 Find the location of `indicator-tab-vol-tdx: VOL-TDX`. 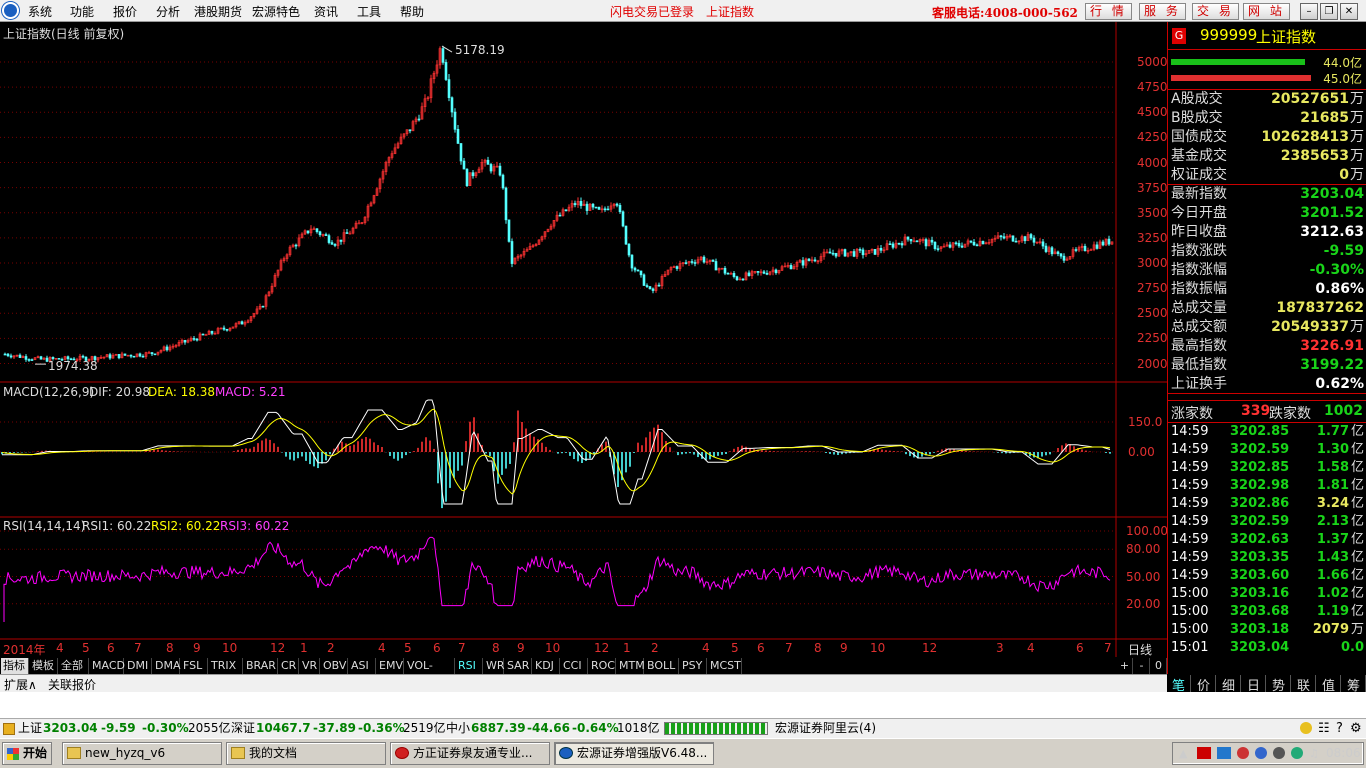

indicator-tab-vol-tdx: VOL-TDX is located at coordinates (430, 672).